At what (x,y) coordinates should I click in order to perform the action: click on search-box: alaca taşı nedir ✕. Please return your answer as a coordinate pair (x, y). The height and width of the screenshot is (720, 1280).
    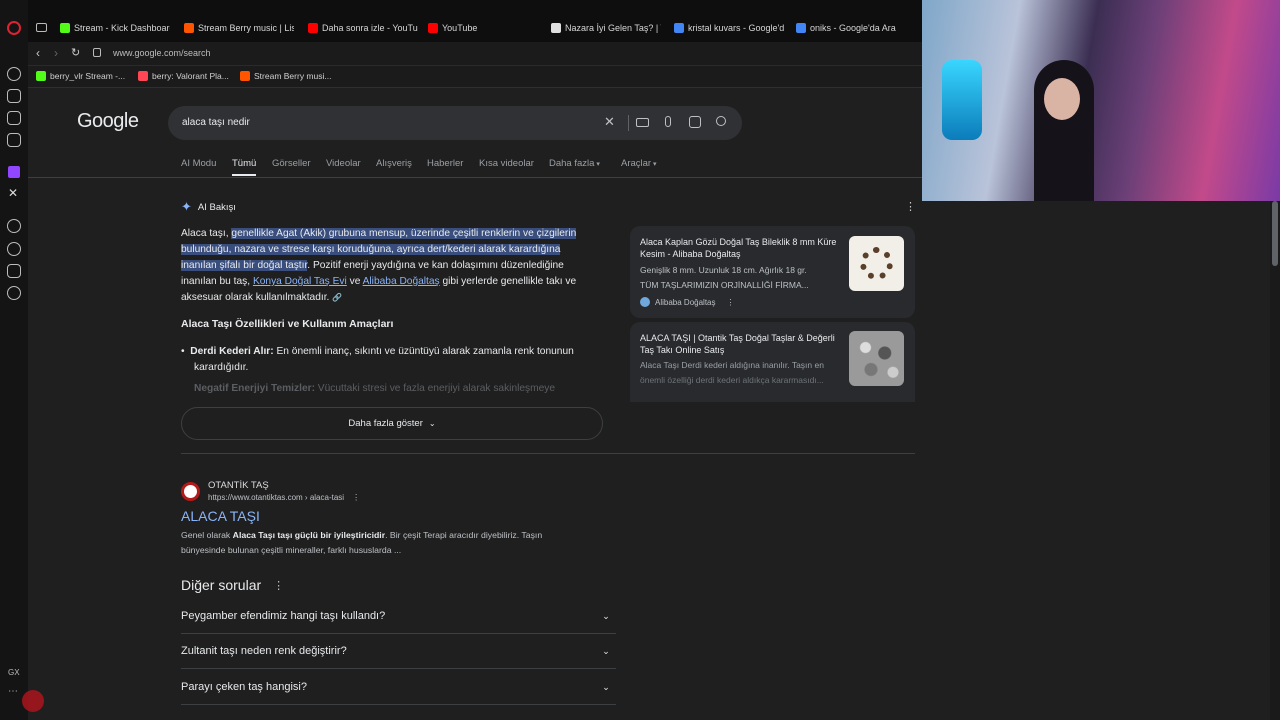
    Looking at the image, I should click on (455, 123).